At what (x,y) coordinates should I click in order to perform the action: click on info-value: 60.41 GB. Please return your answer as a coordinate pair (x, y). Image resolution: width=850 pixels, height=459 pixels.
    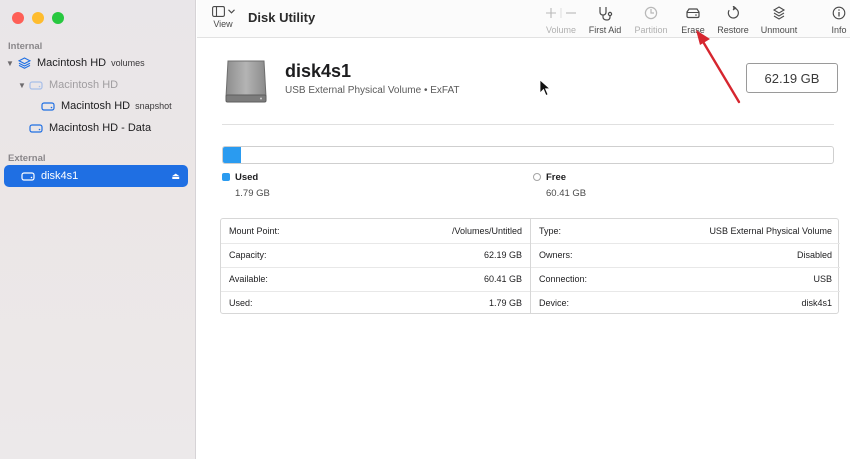
    Looking at the image, I should click on (502, 279).